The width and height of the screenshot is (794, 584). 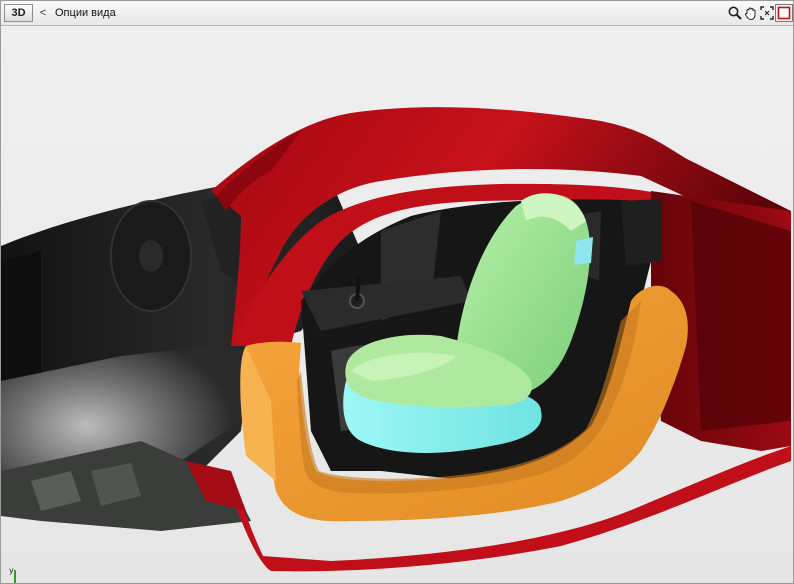 I want to click on back-button: <, so click(x=43, y=13).